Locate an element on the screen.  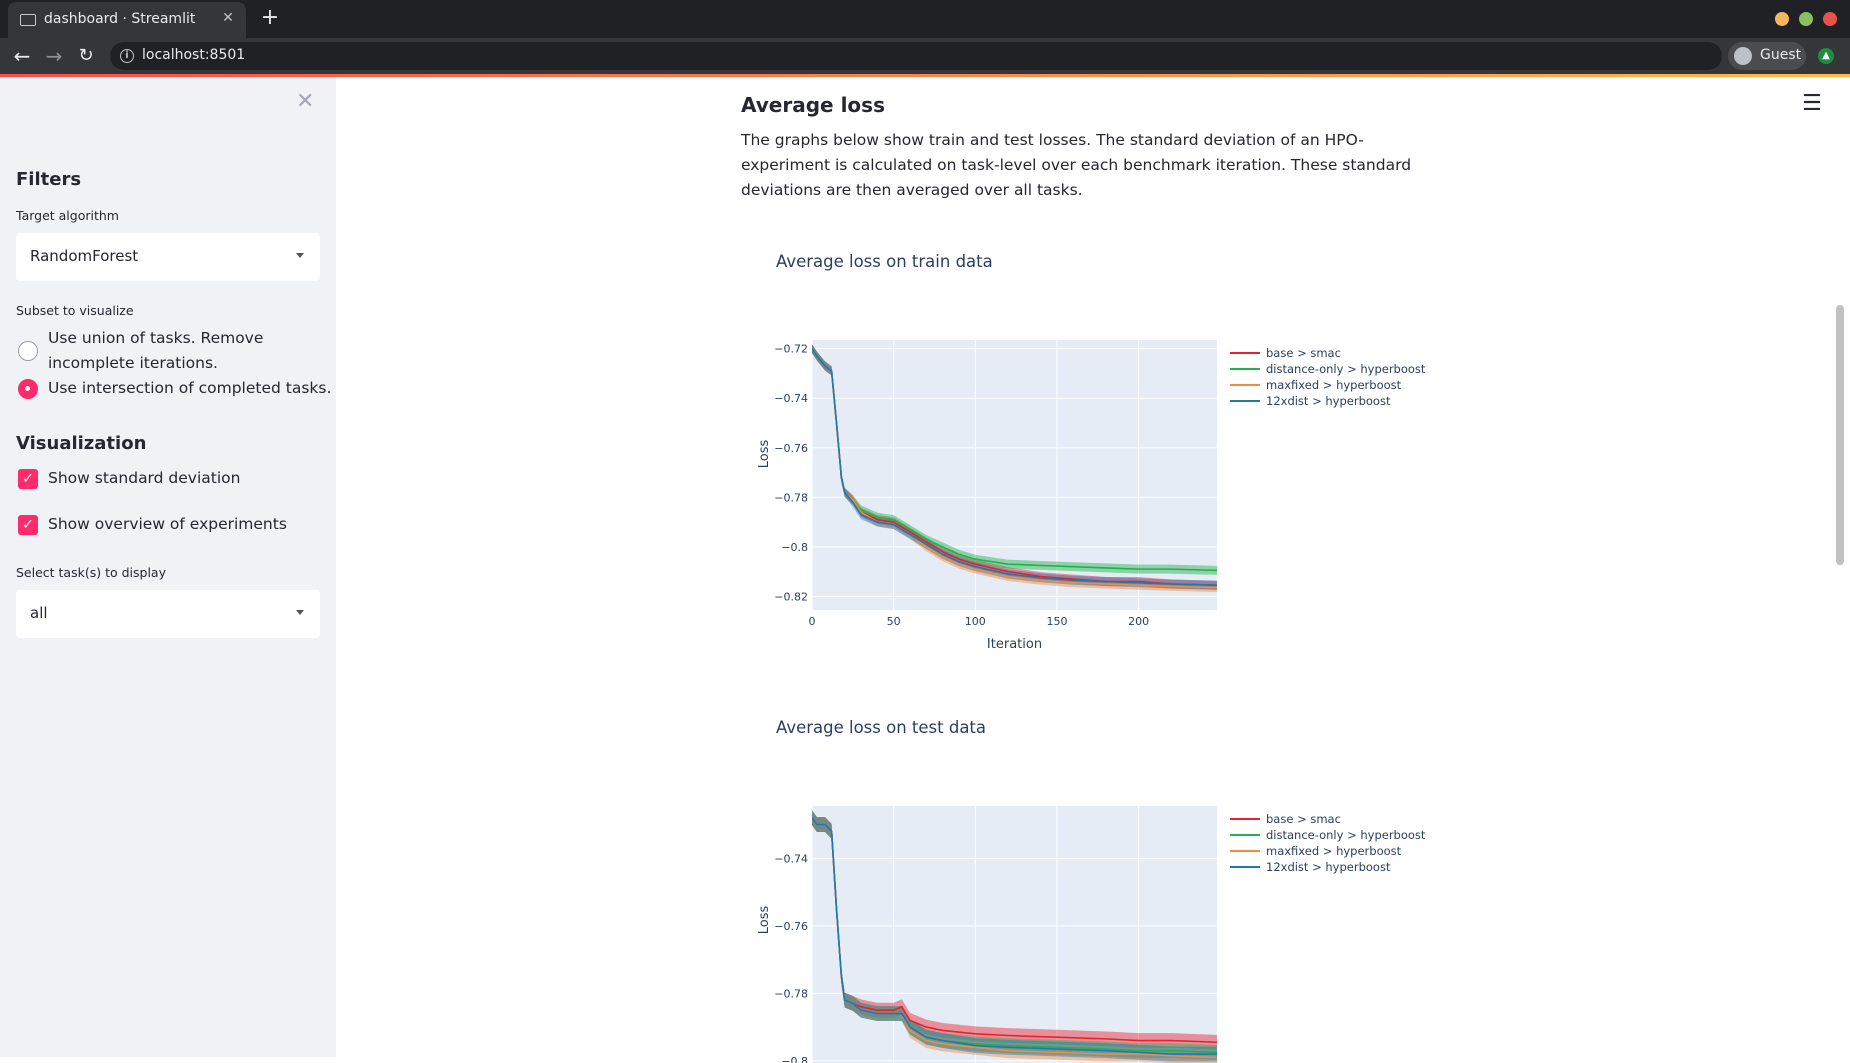
show-std-label: Show standard deviation is located at coordinates (144, 478).